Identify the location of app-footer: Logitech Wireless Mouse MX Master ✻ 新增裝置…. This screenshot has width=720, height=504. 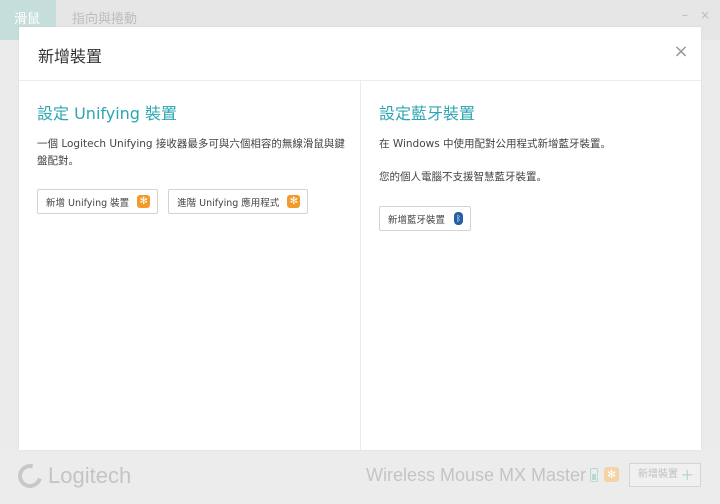
(360, 477).